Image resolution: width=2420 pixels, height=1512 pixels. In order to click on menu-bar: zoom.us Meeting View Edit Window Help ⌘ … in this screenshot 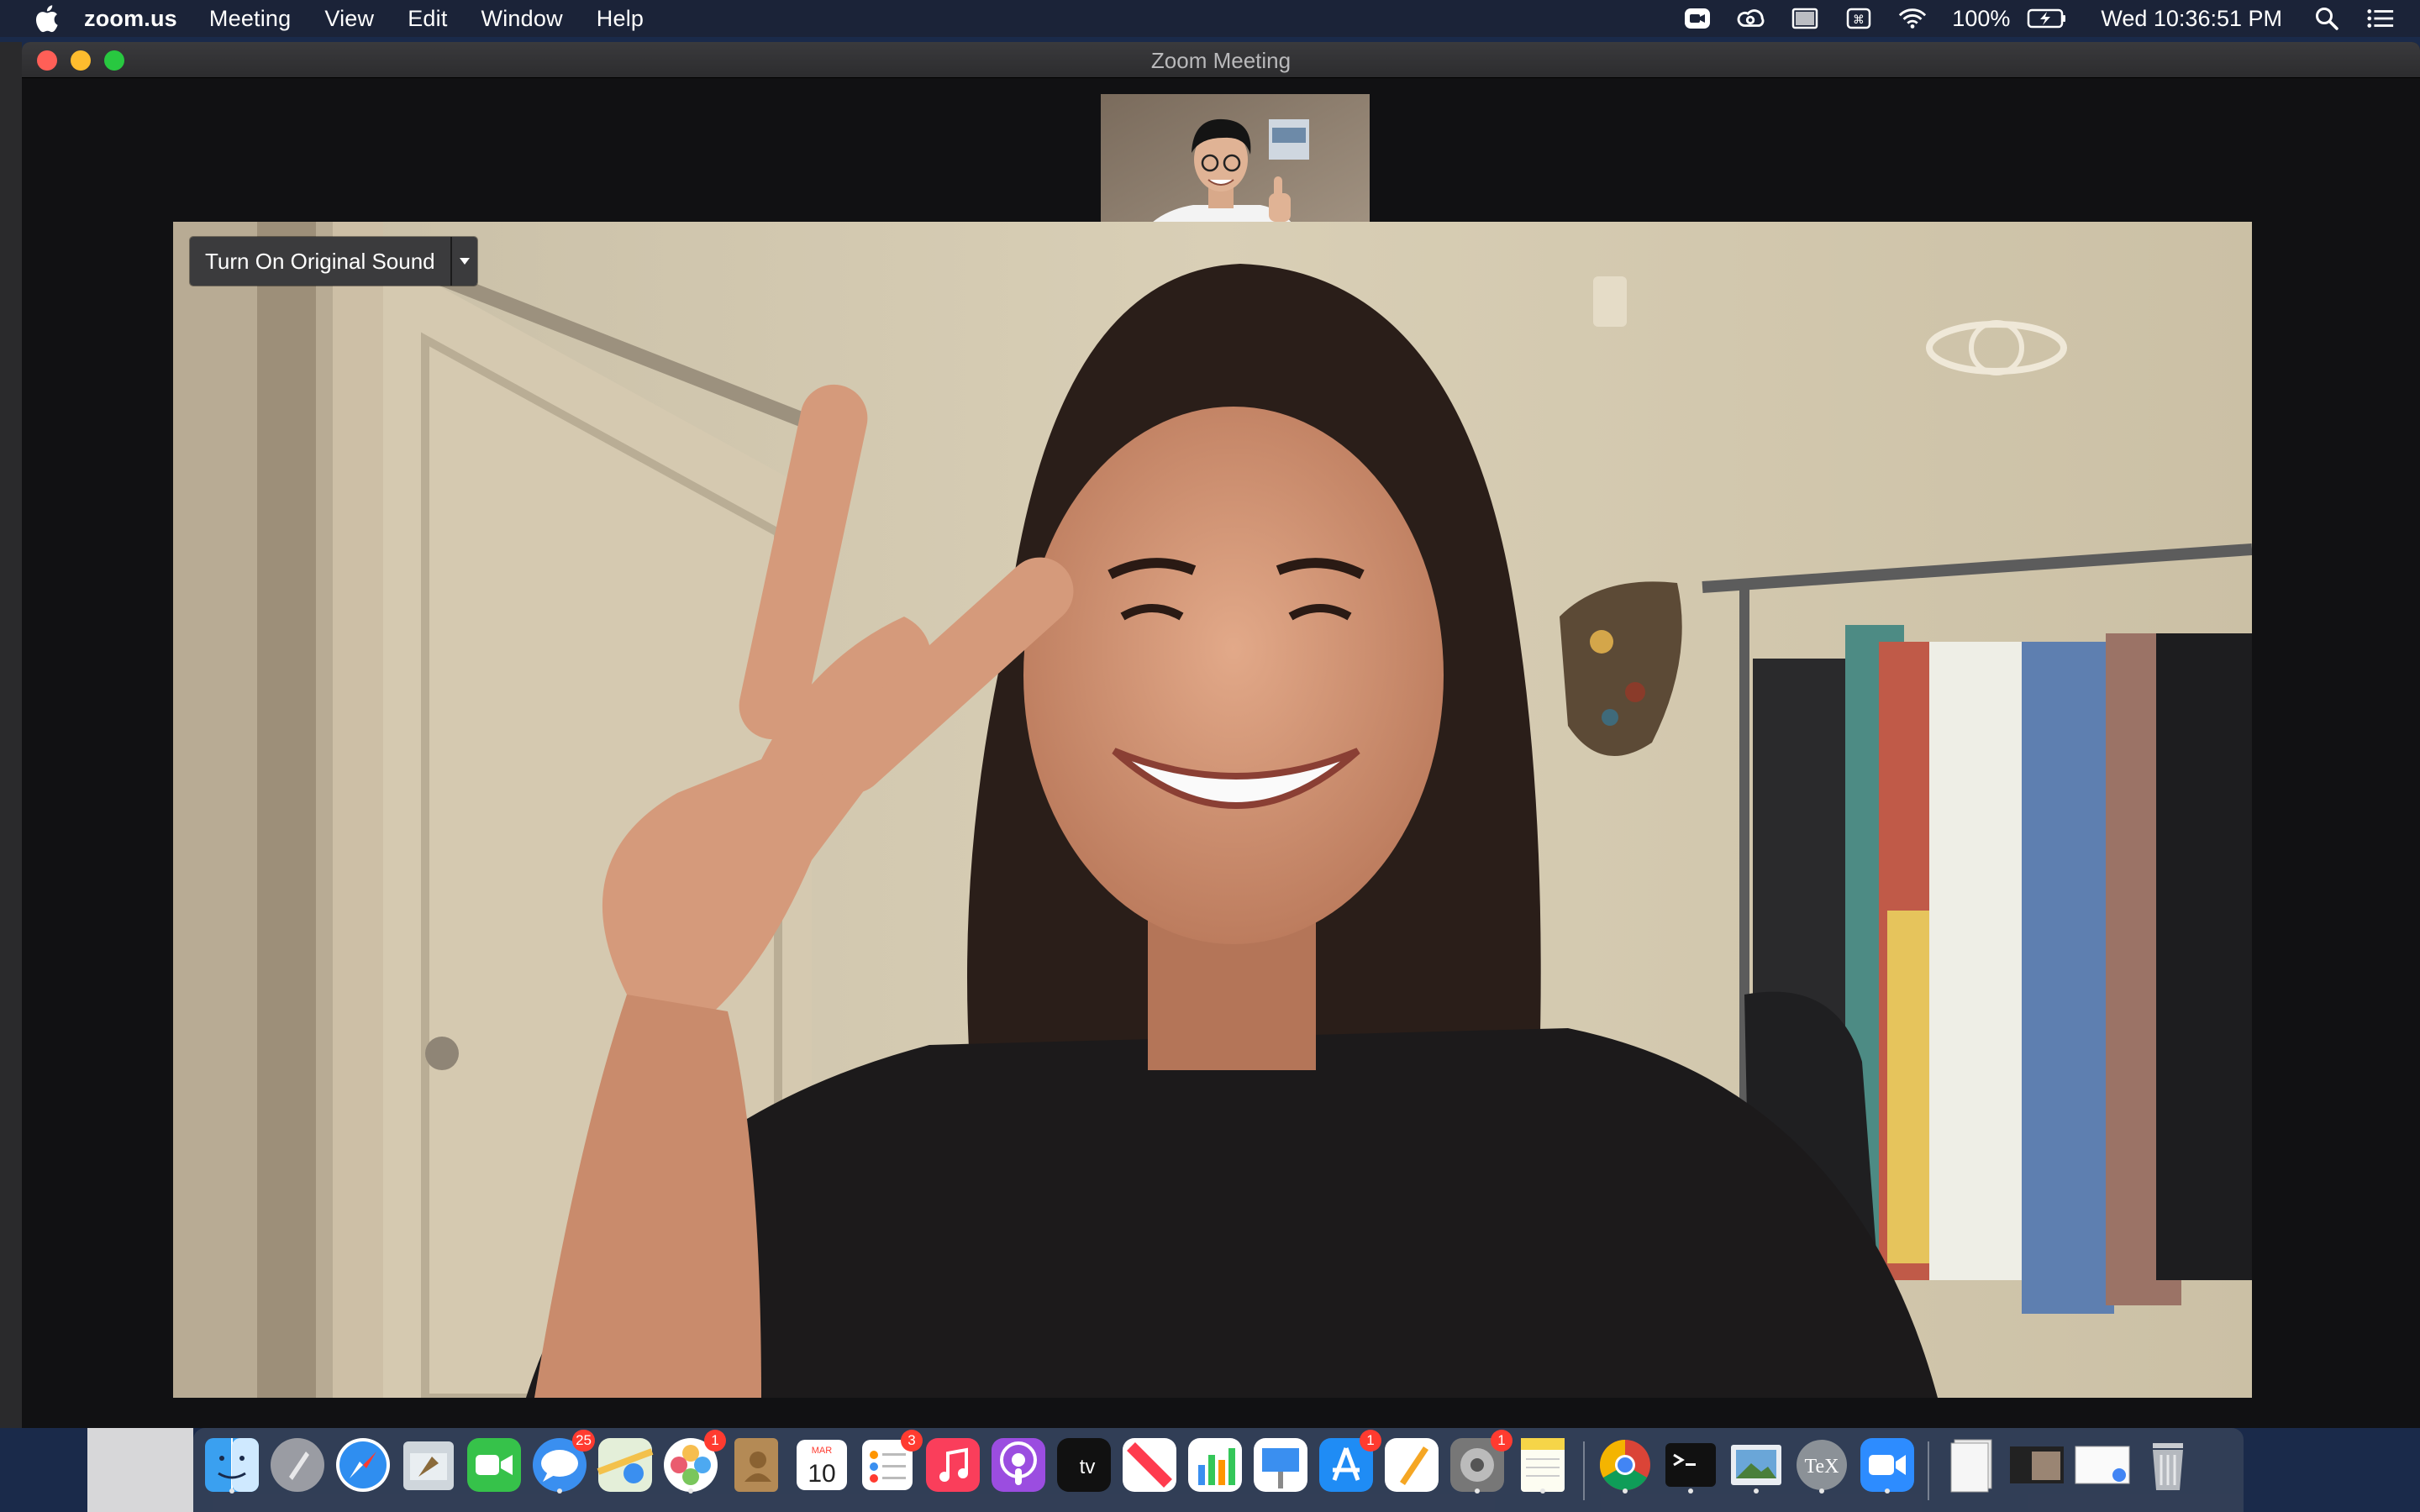, I will do `click(1210, 18)`.